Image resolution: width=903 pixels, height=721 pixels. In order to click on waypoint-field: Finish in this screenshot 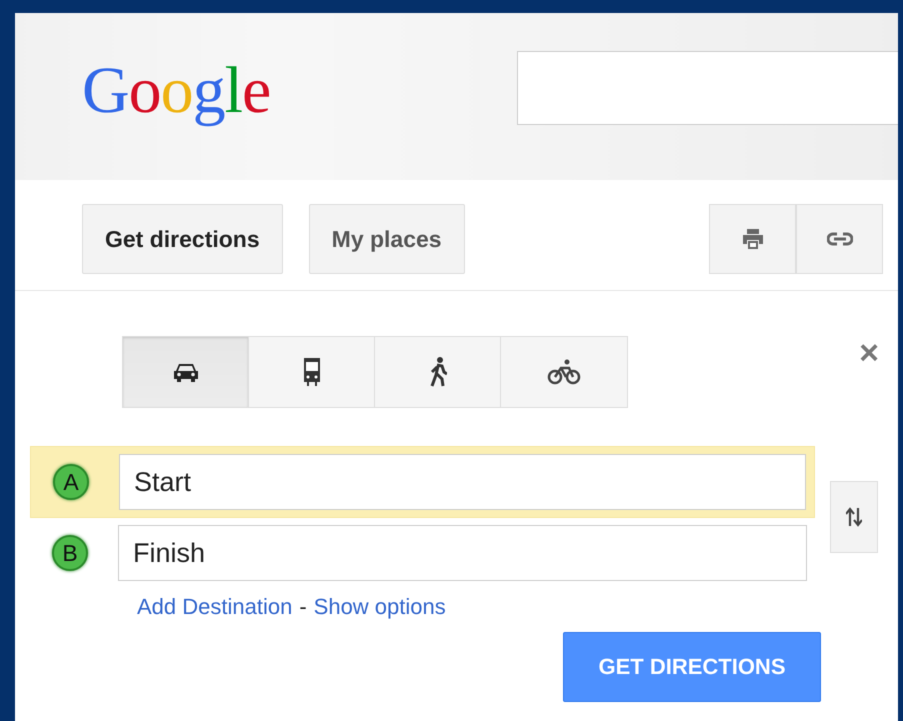, I will do `click(462, 553)`.